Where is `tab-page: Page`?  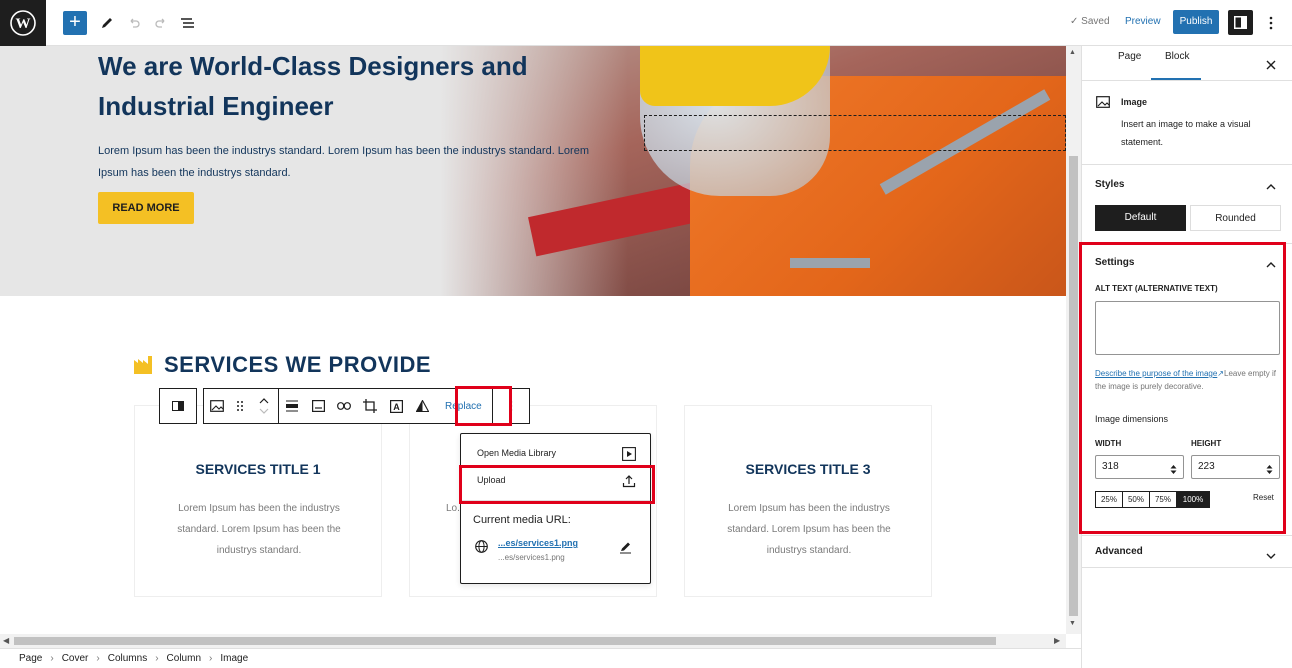
tab-page: Page is located at coordinates (1129, 63).